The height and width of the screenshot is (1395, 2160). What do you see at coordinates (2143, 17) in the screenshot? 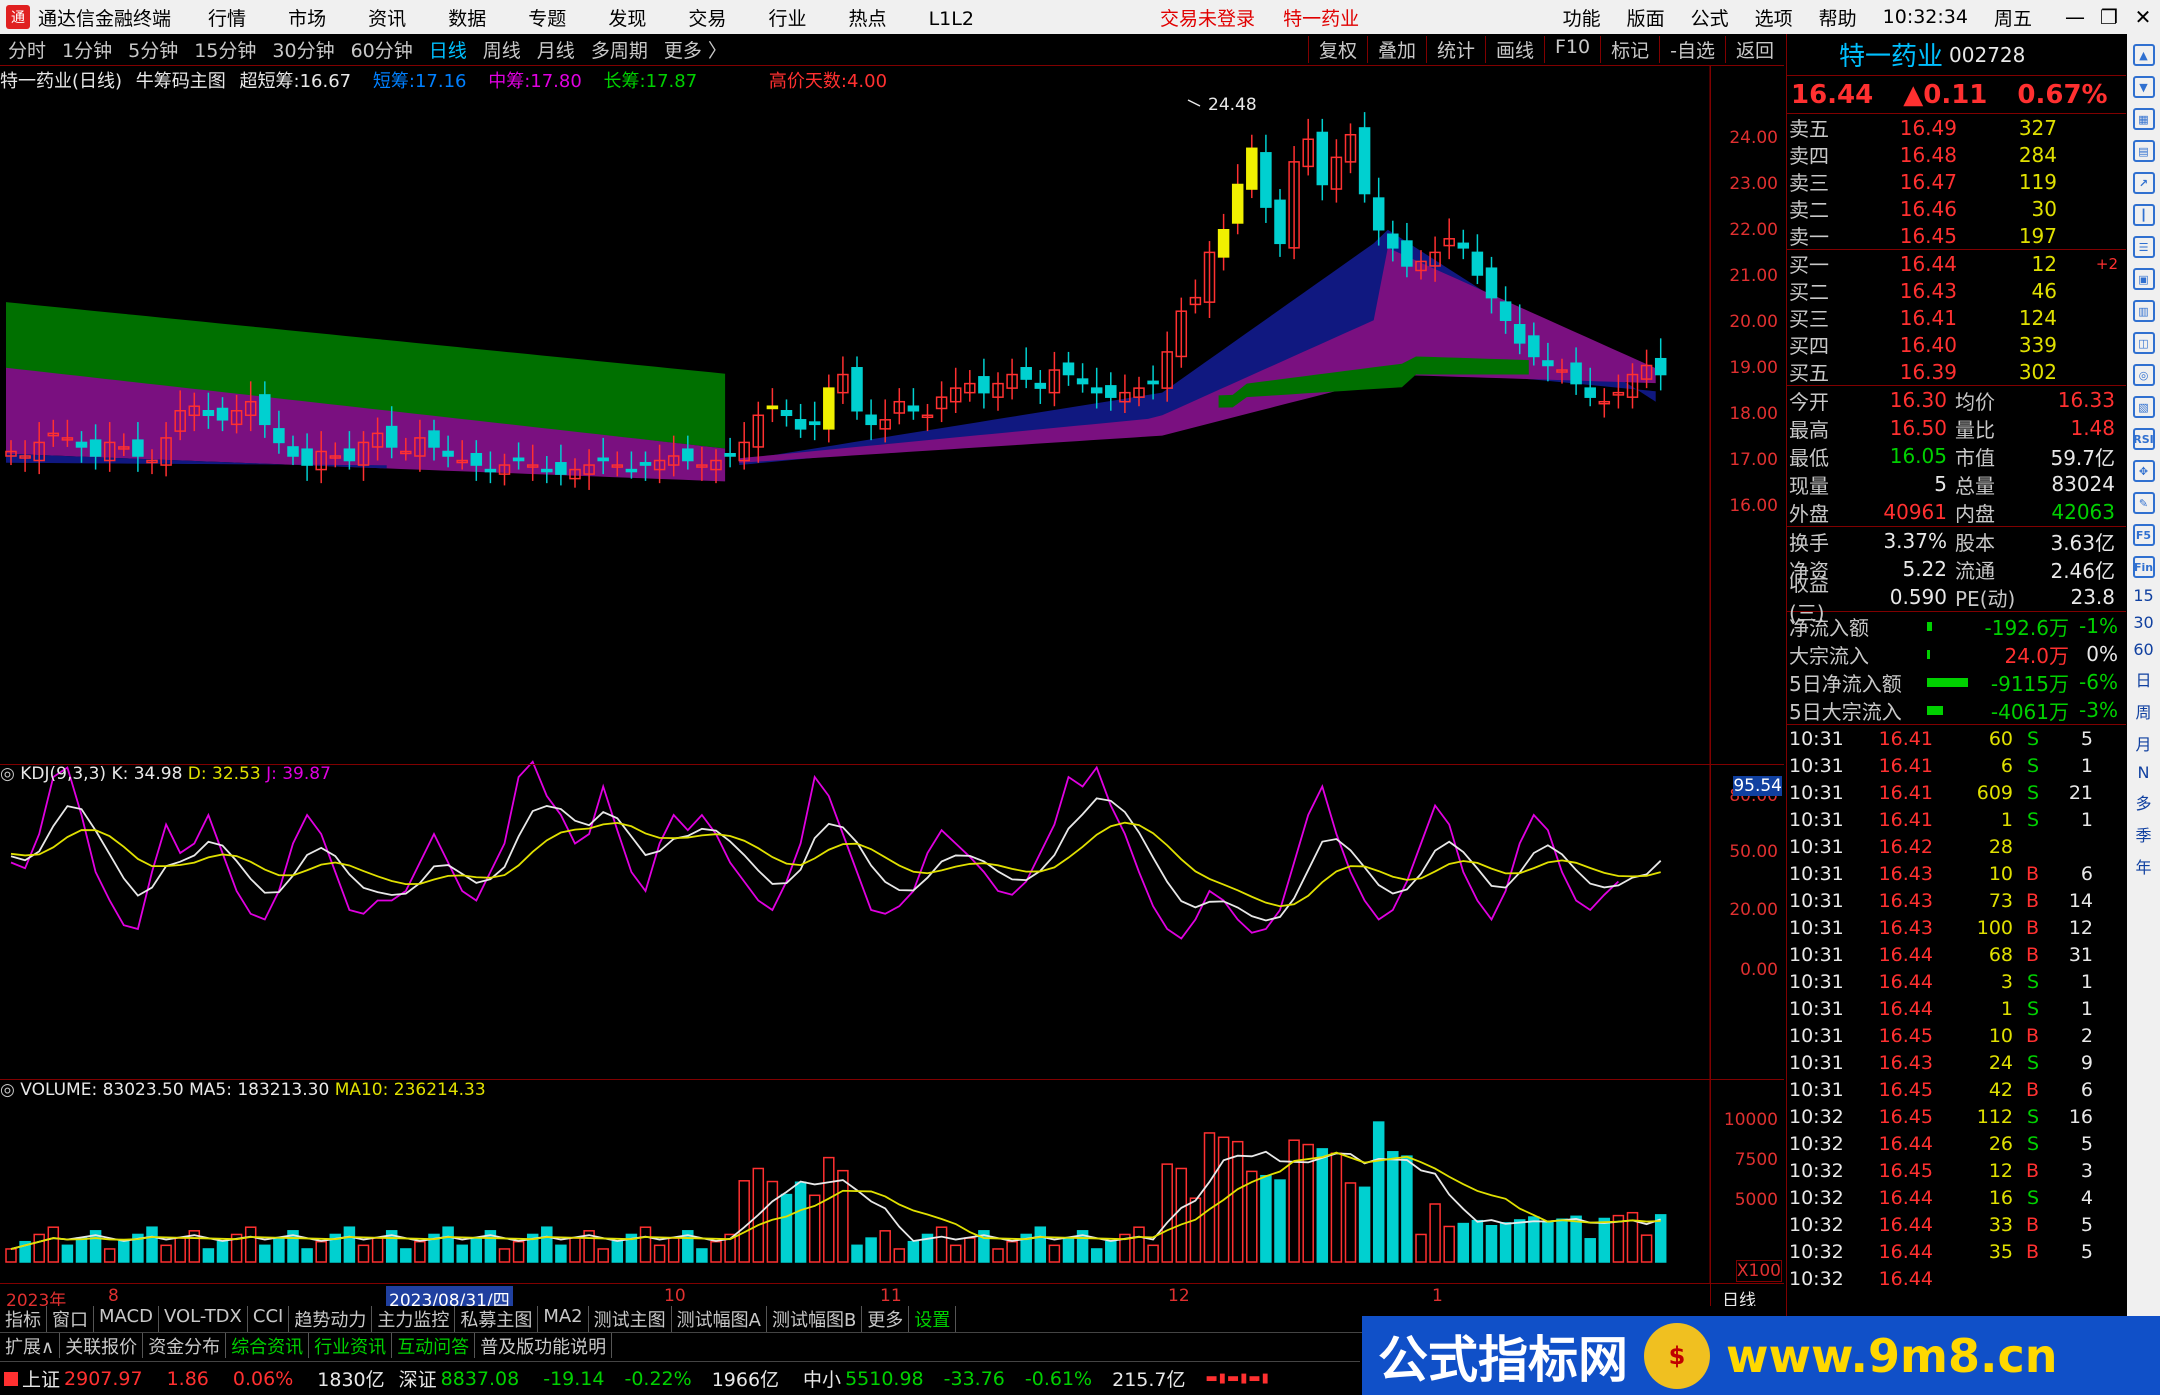
I see `close-icon: ✕` at bounding box center [2143, 17].